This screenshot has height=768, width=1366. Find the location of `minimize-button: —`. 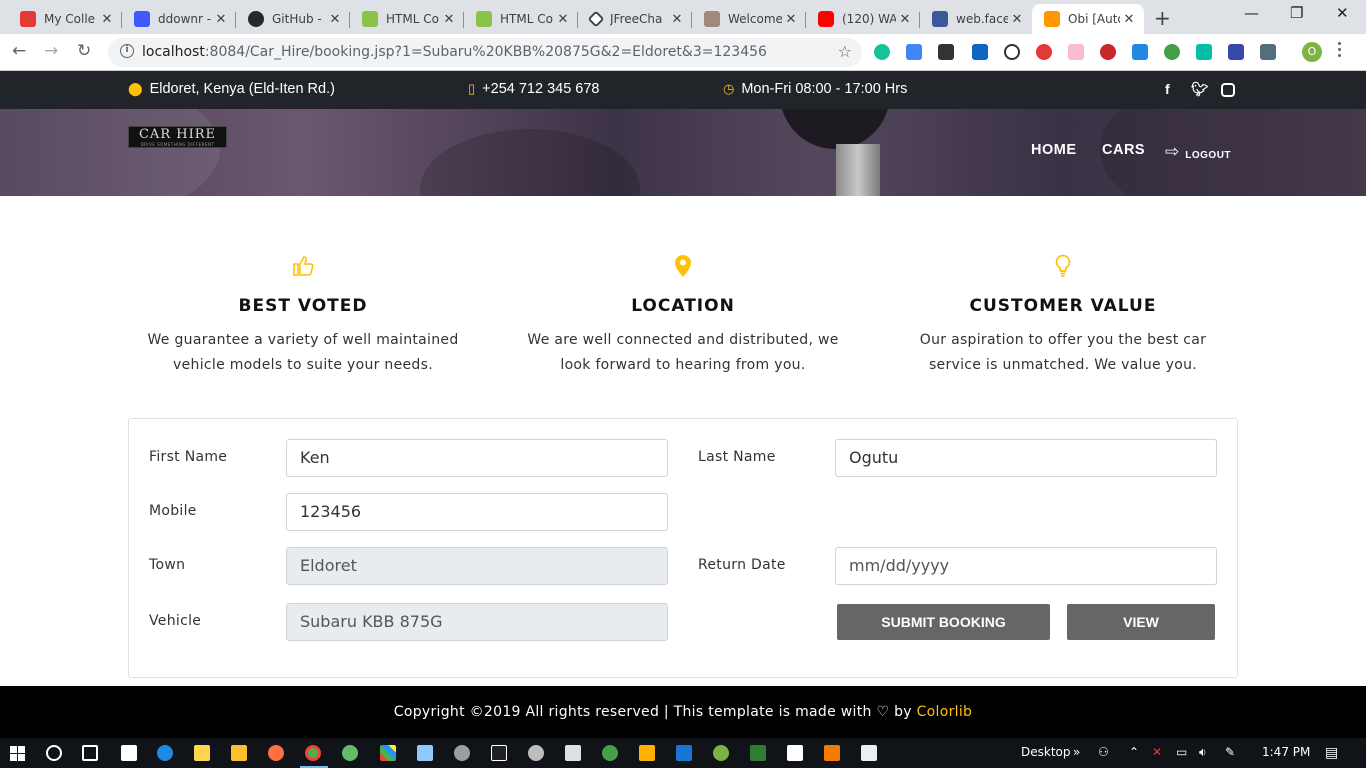

minimize-button: — is located at coordinates (1251, 13).